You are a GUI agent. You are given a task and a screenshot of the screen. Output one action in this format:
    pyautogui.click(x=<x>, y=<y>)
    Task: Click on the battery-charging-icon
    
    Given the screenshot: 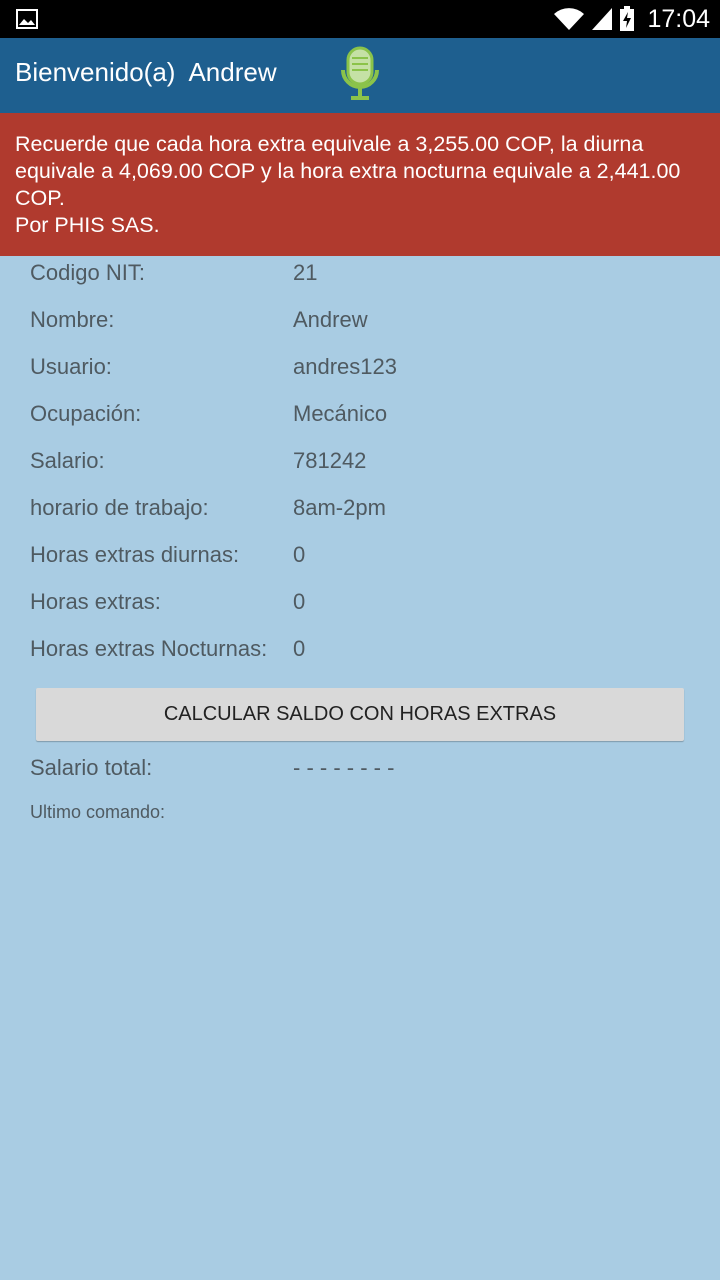 What is the action you would take?
    pyautogui.click(x=627, y=18)
    